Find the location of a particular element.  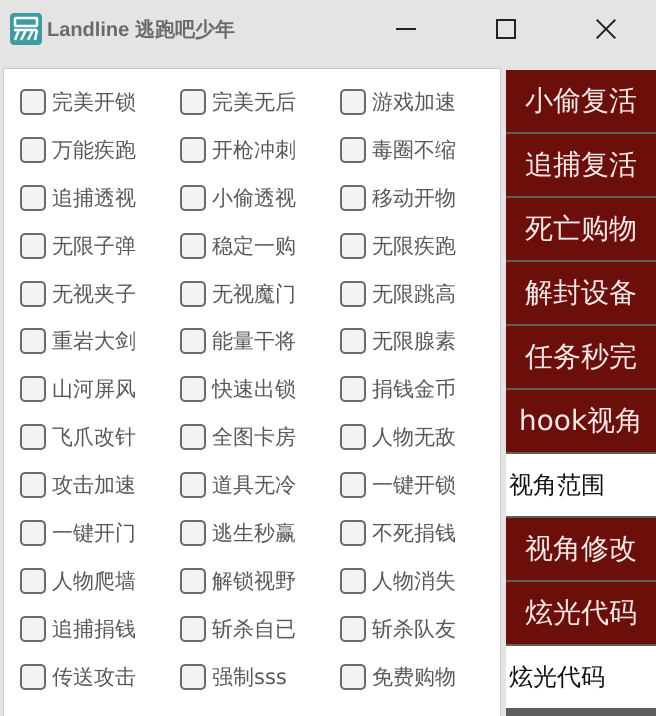

checkbox-label: 人物爬墙 is located at coordinates (94, 580).